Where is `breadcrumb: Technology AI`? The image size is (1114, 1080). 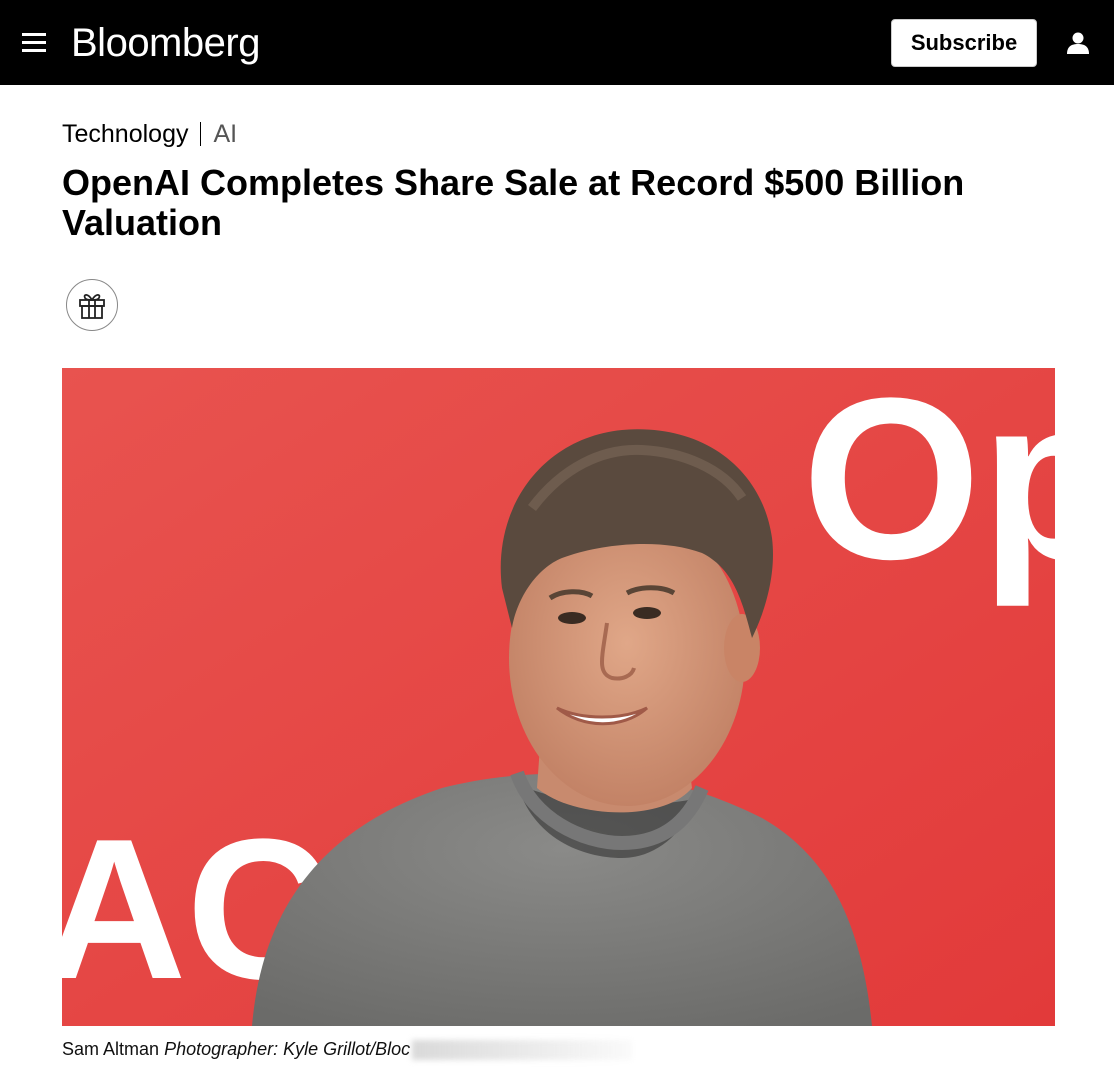
breadcrumb: Technology AI is located at coordinates (149, 134).